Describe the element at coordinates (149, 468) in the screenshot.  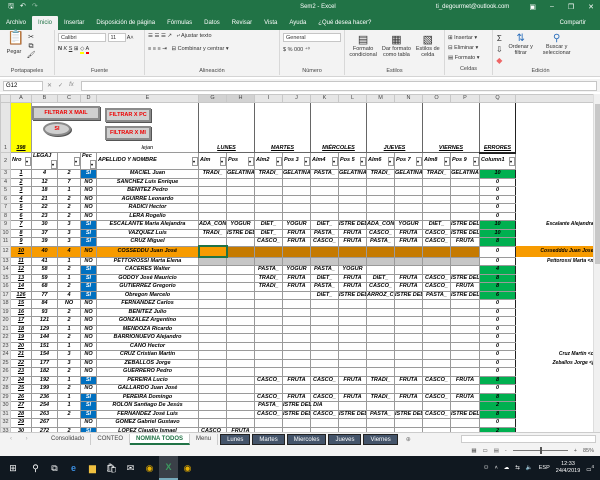
I see `chrome-icon: ◉` at that location.